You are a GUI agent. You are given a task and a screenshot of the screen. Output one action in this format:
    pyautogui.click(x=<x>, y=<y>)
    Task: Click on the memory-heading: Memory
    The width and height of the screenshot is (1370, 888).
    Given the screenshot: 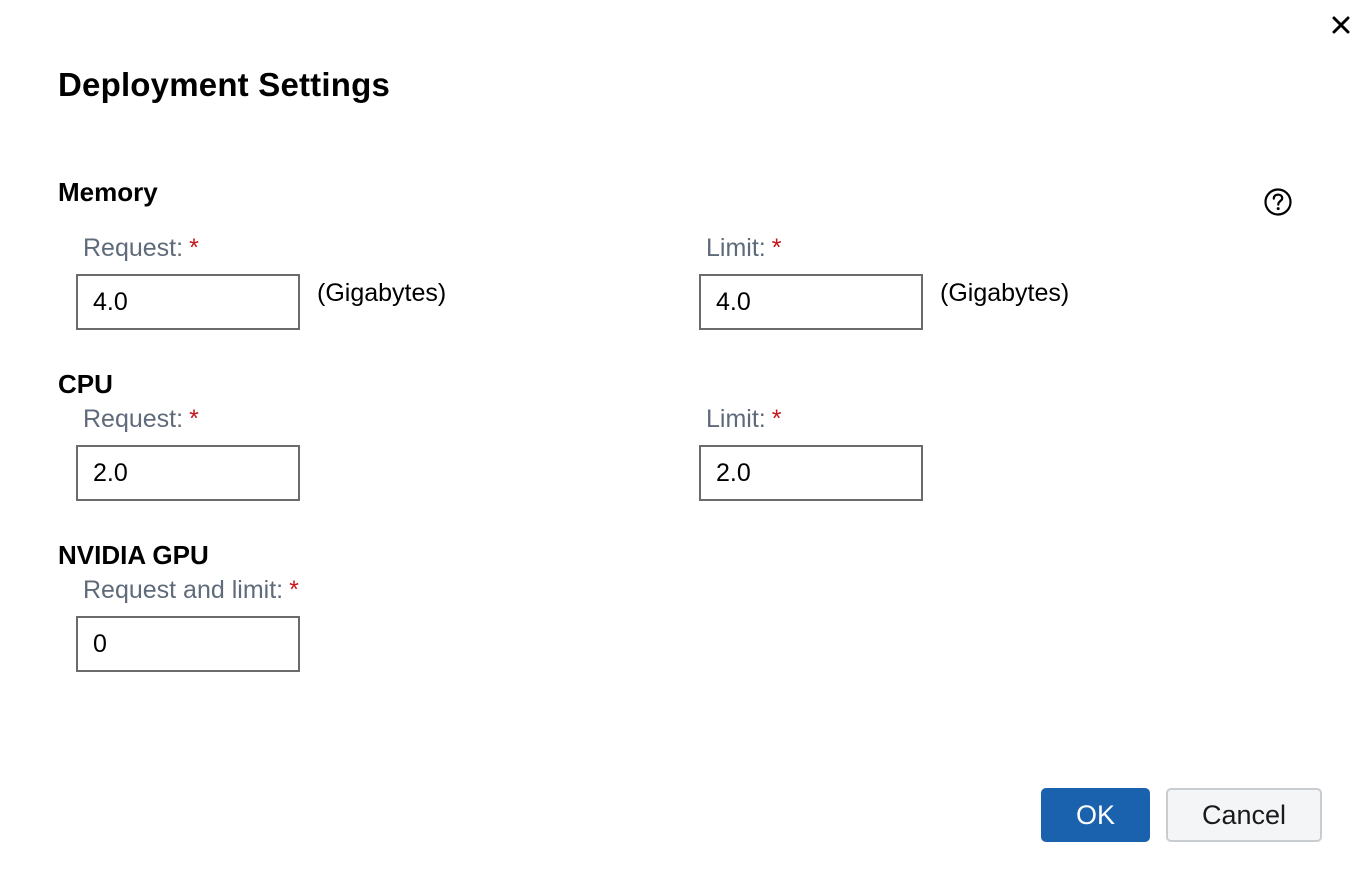 What is the action you would take?
    pyautogui.click(x=108, y=192)
    